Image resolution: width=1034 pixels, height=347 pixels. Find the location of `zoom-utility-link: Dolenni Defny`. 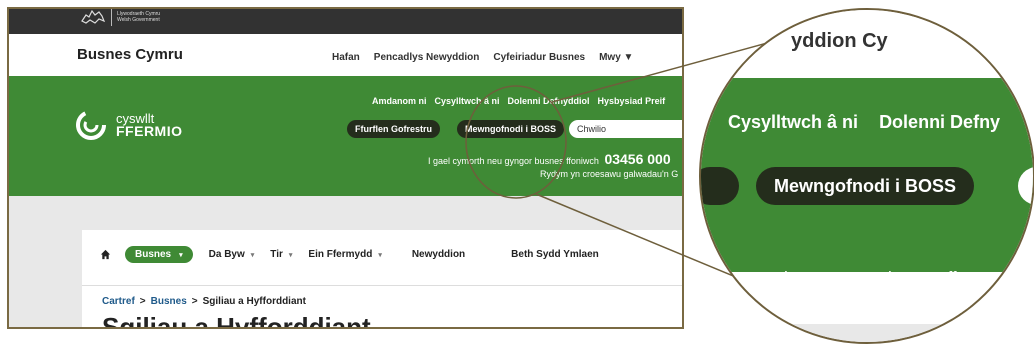

zoom-utility-link: Dolenni Defny is located at coordinates (939, 122).